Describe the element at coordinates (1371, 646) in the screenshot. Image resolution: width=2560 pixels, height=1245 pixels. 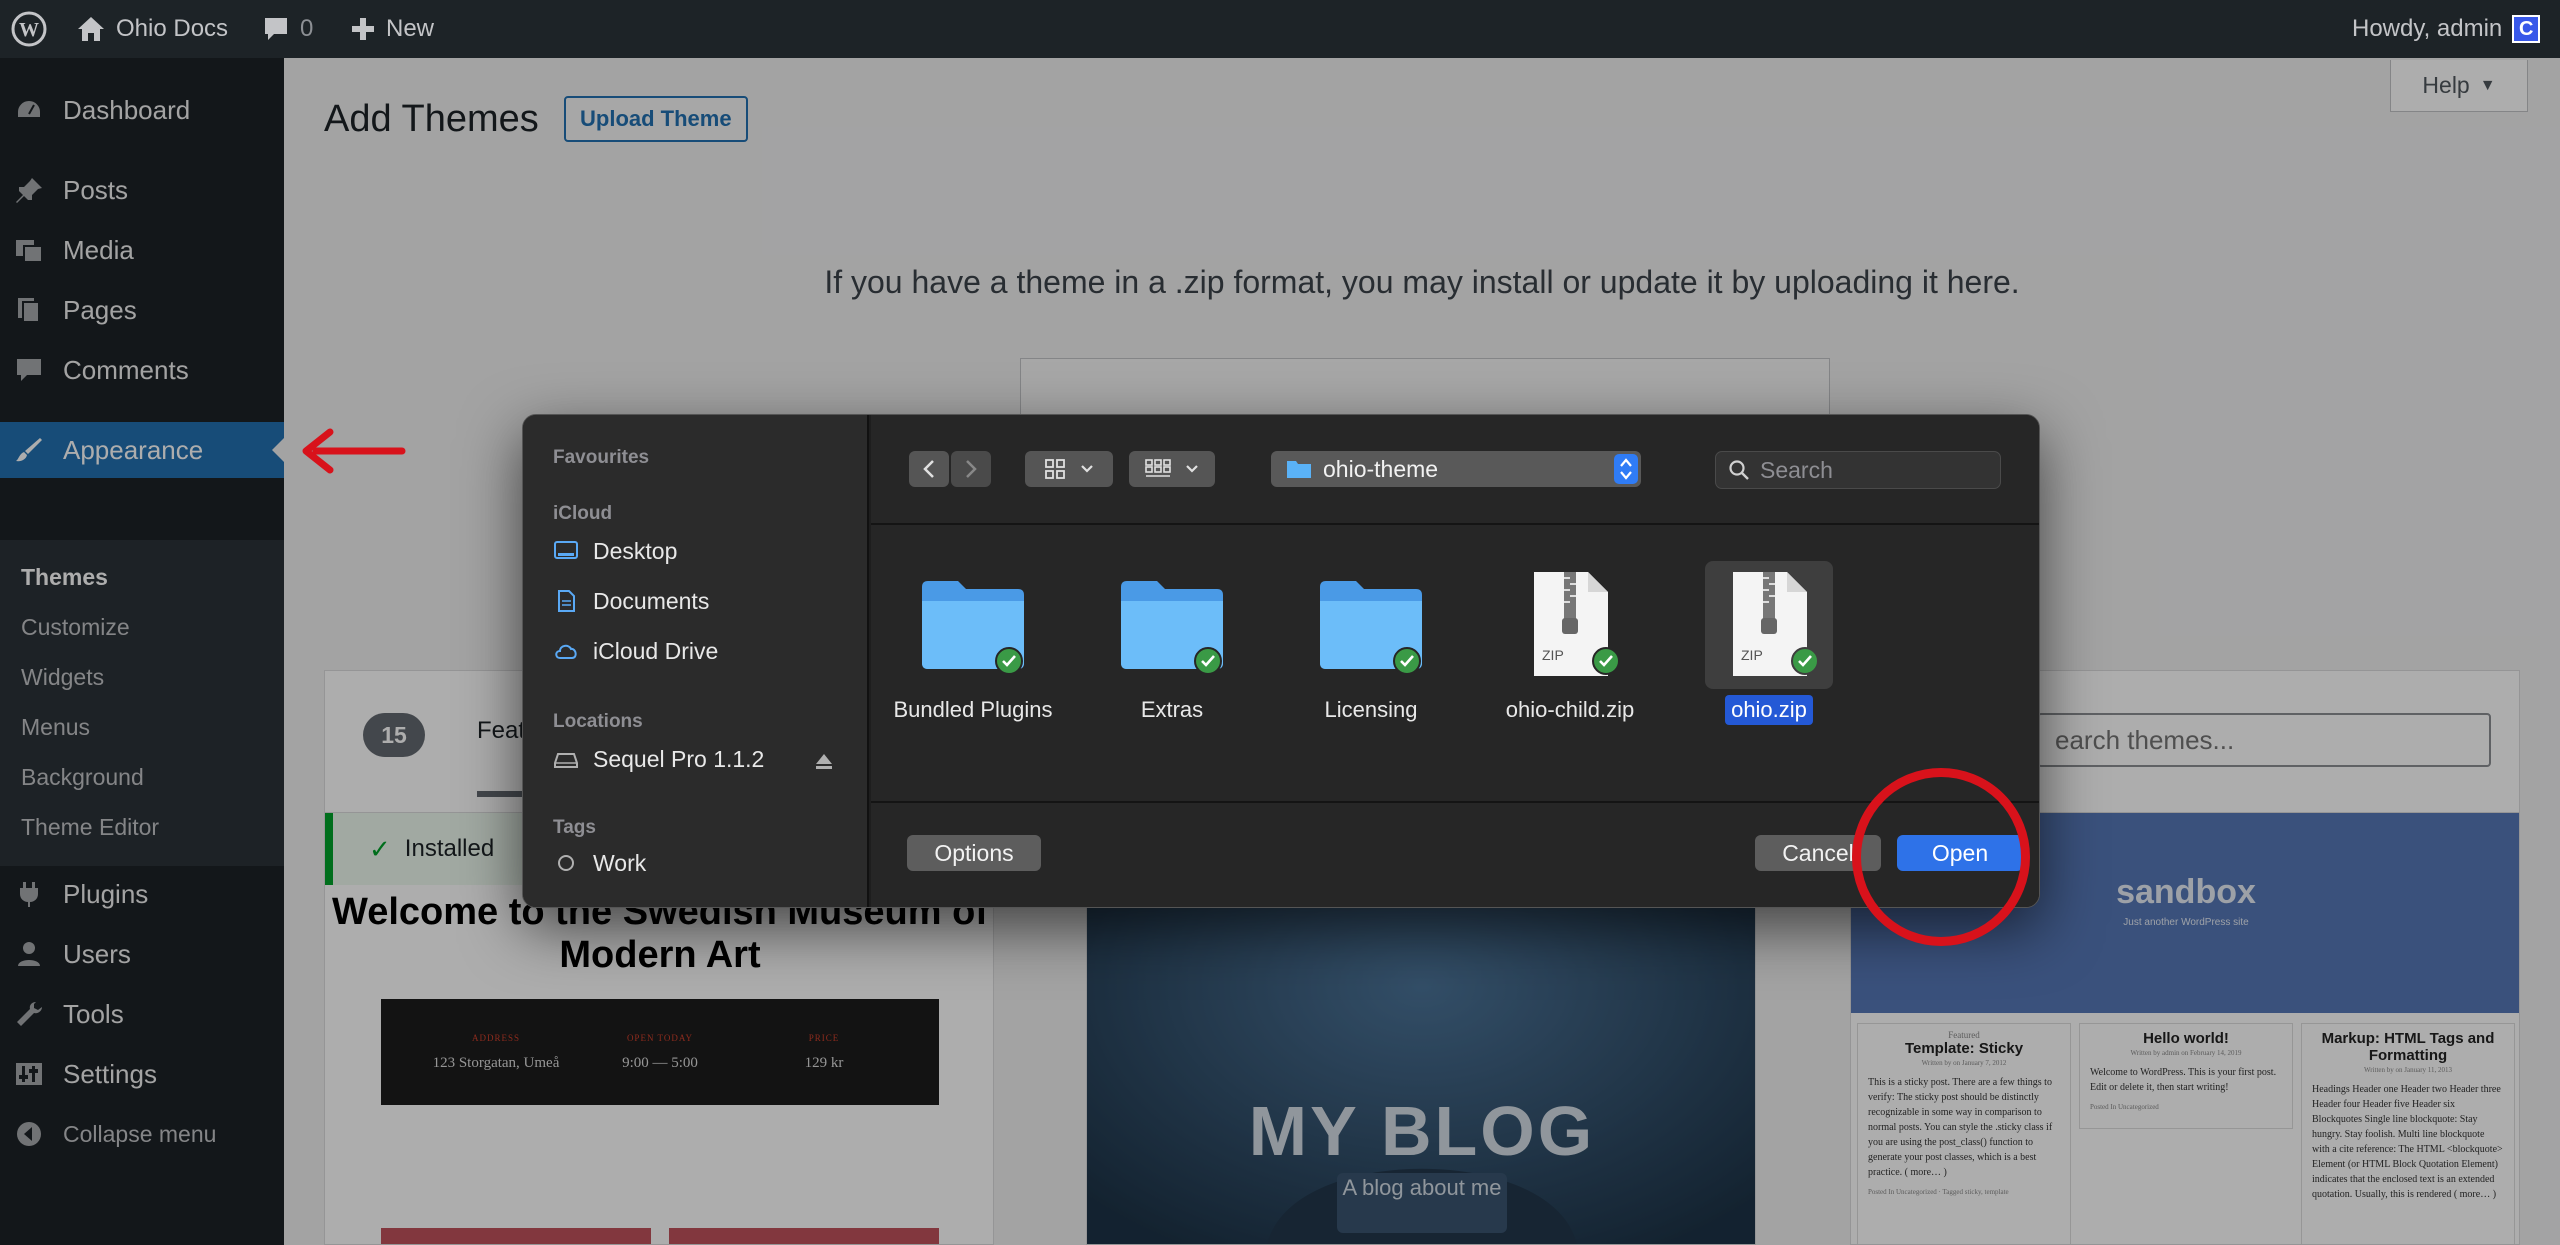
I see `file-item-licensing: Licensing` at that location.